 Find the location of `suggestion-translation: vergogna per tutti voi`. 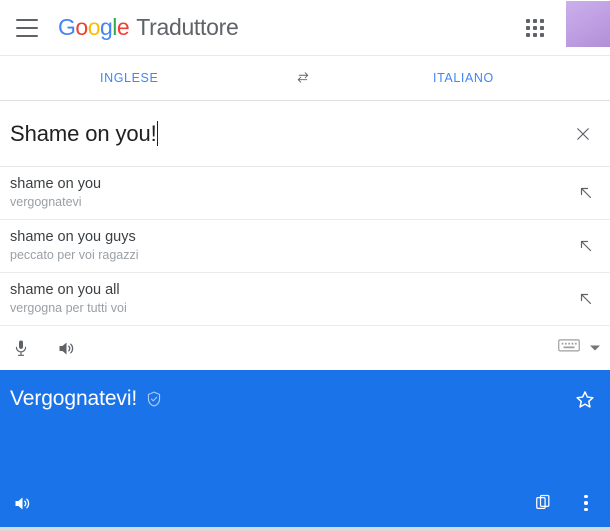

suggestion-translation: vergogna per tutti voi is located at coordinates (68, 308).